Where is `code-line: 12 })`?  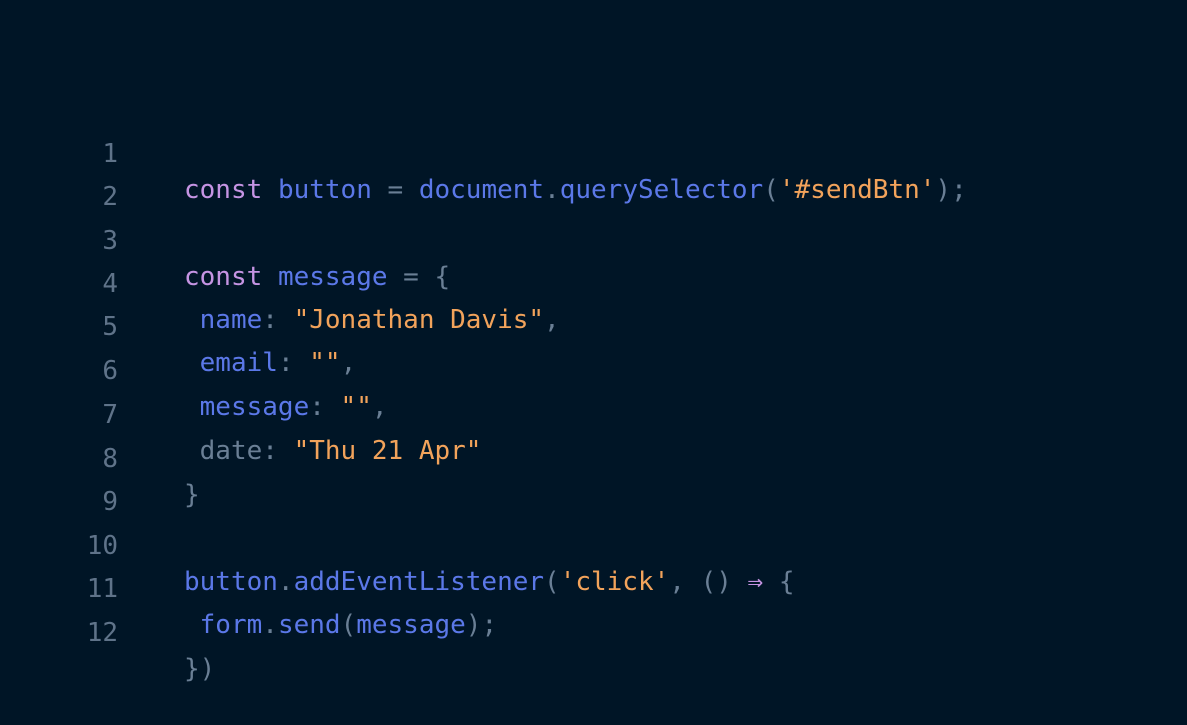 code-line: 12 }) is located at coordinates (108, 631).